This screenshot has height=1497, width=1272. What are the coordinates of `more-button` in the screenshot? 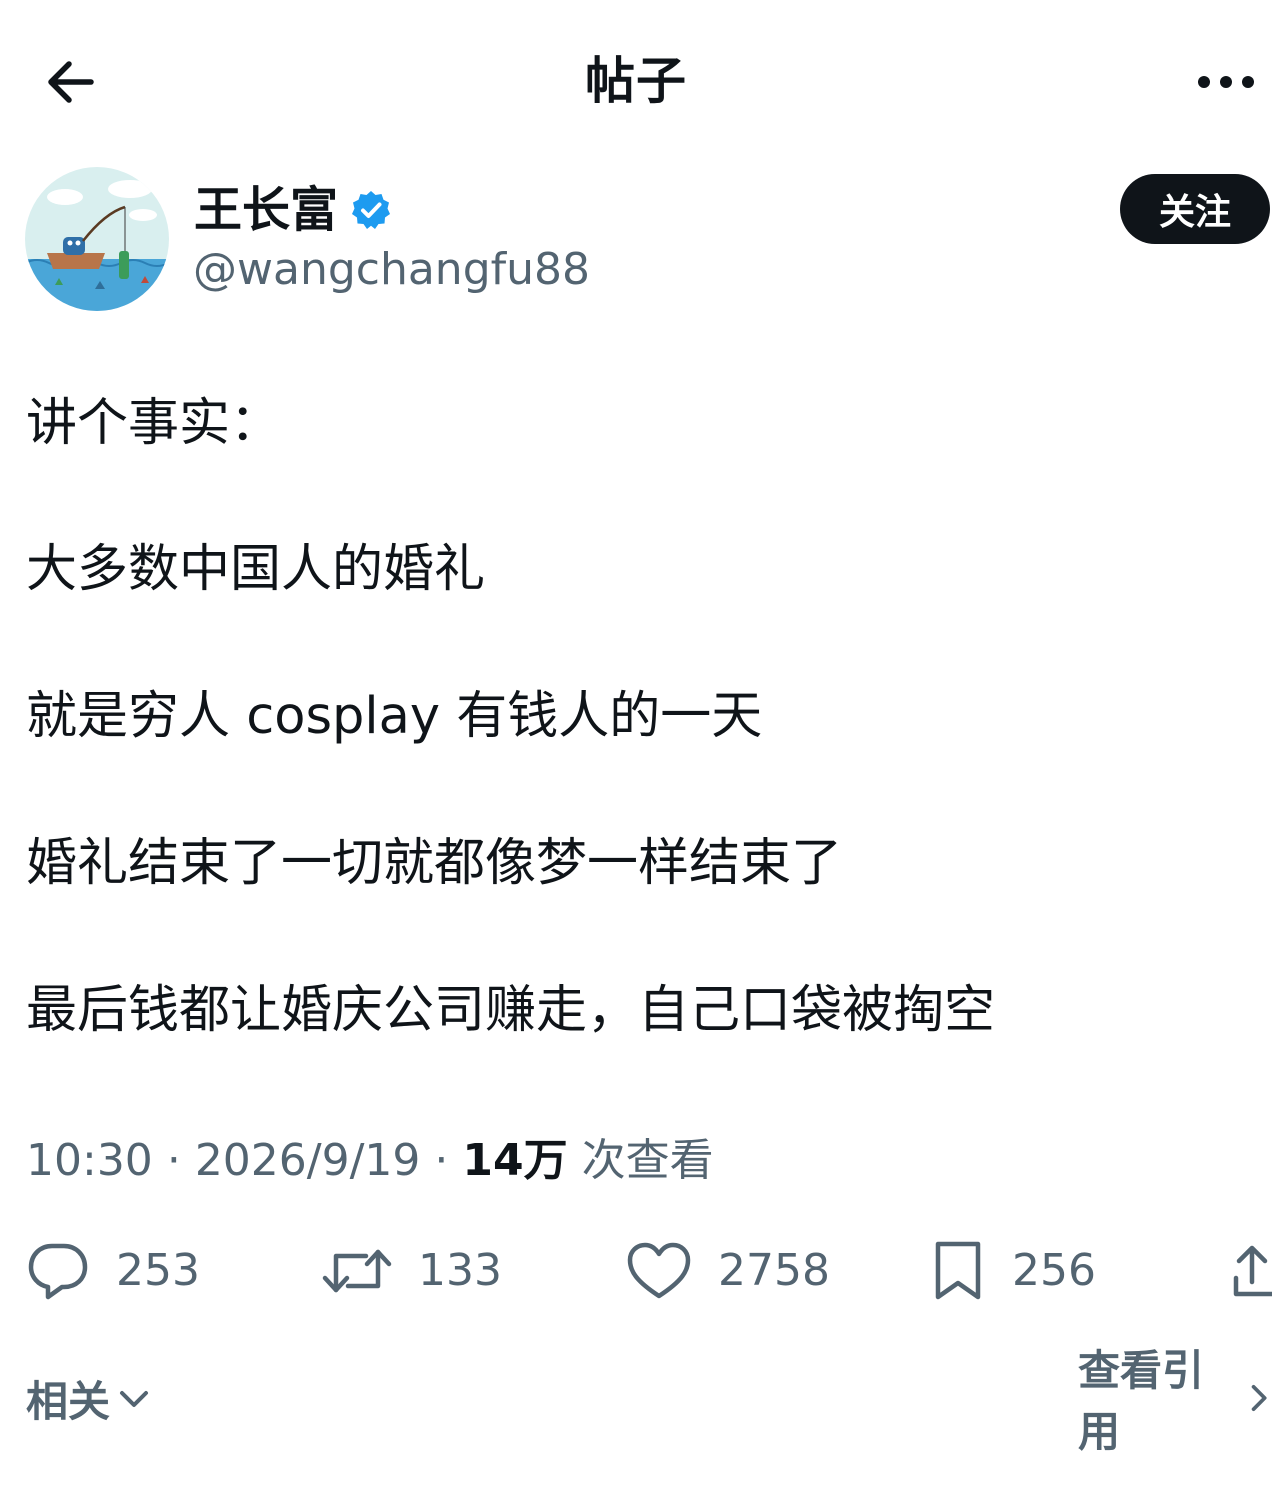 It's located at (1226, 82).